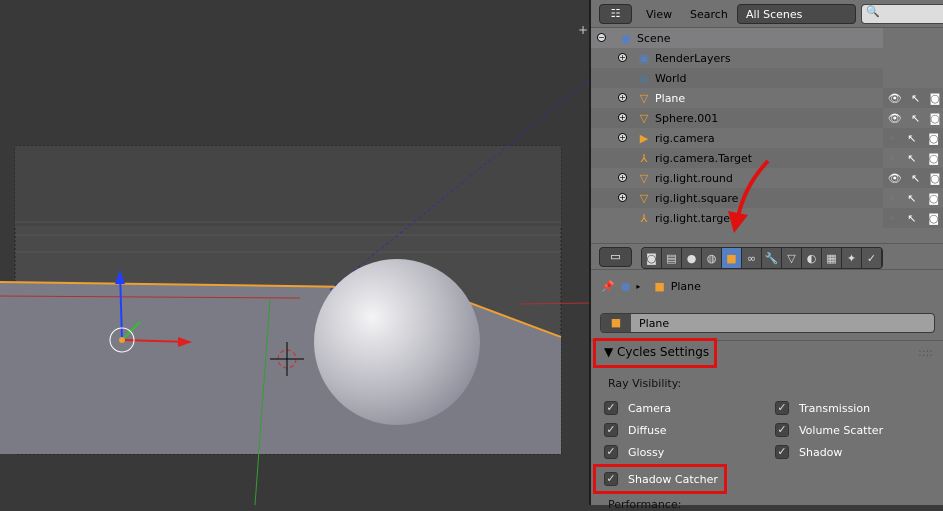 This screenshot has height=511, width=943. What do you see at coordinates (737, 78) in the screenshot?
I see `outliner-item: ◍ World` at bounding box center [737, 78].